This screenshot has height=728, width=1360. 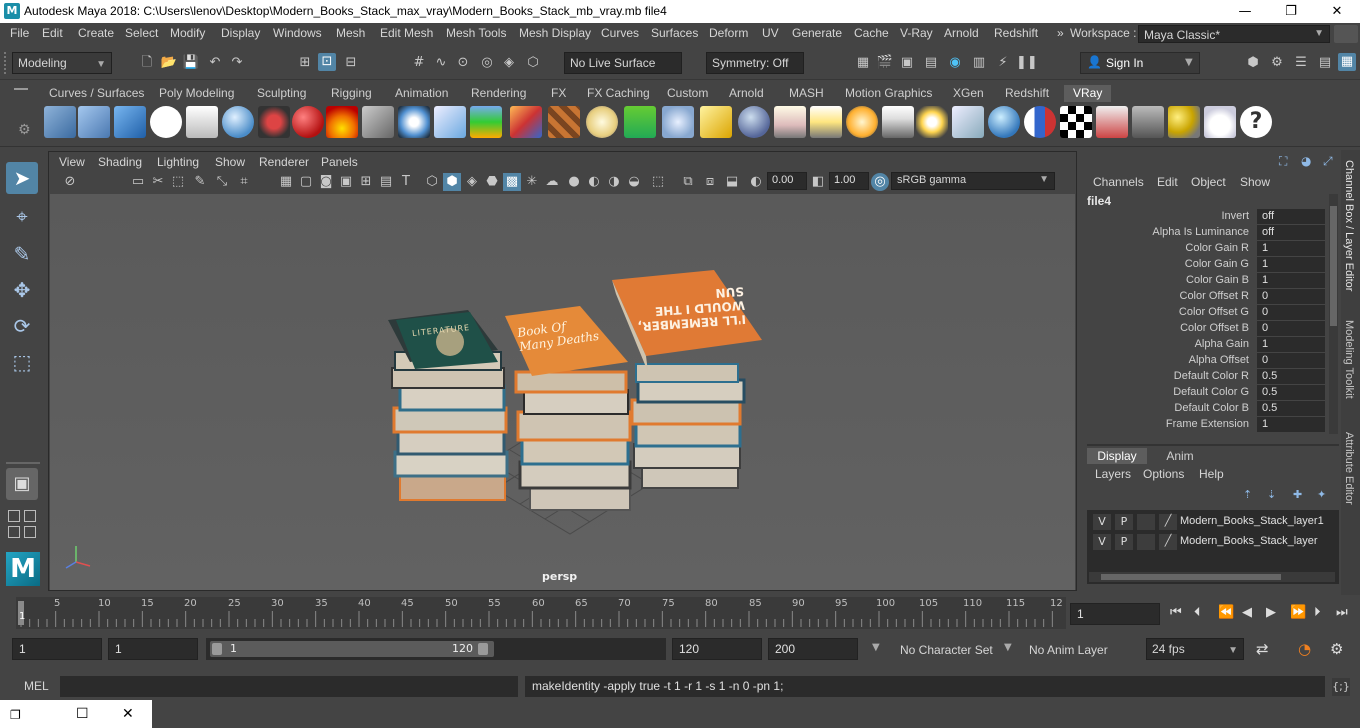 What do you see at coordinates (22, 290) in the screenshot?
I see `move-tool-icon: ✥` at bounding box center [22, 290].